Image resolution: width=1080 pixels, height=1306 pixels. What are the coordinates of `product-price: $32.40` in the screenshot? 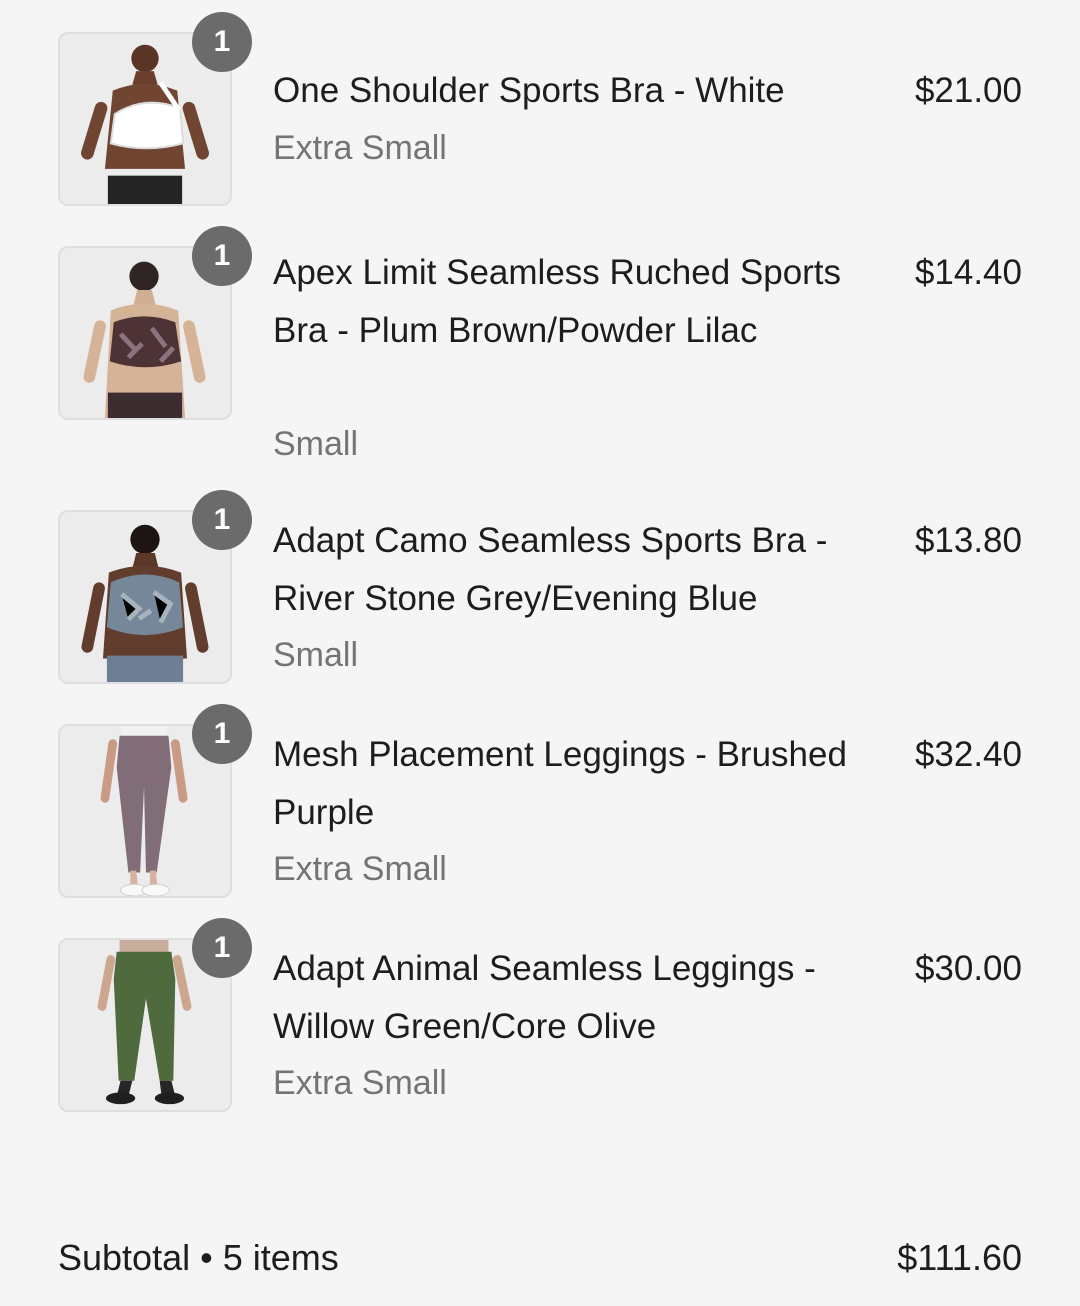 It's located at (968, 754).